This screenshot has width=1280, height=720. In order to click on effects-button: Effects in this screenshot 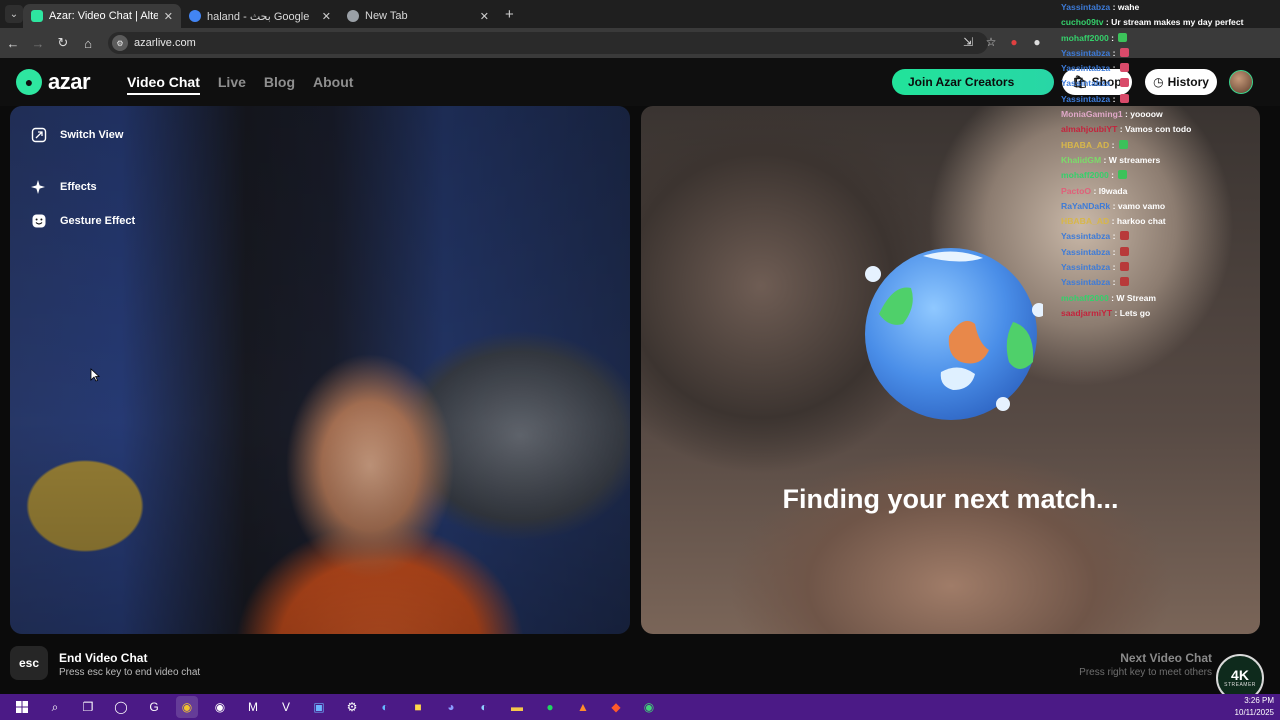, I will do `click(63, 187)`.